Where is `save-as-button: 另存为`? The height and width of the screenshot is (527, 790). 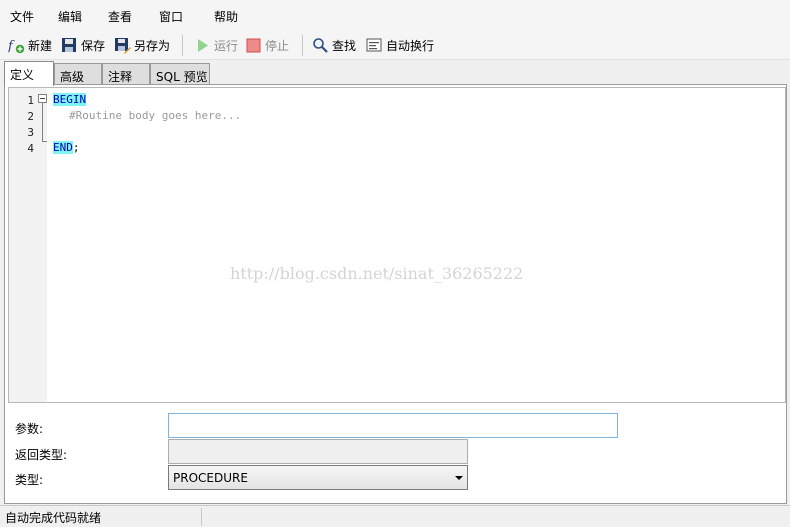
save-as-button: 另存为 is located at coordinates (142, 45).